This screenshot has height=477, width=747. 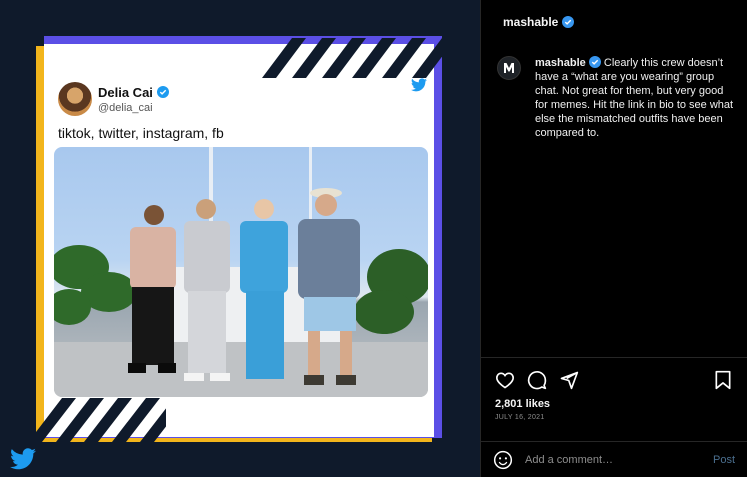 I want to click on tweet-header: Delia Cai @delia_cai, so click(x=113, y=99).